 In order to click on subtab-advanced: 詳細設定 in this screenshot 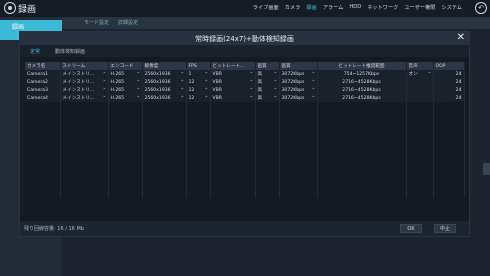, I will do `click(128, 22)`.